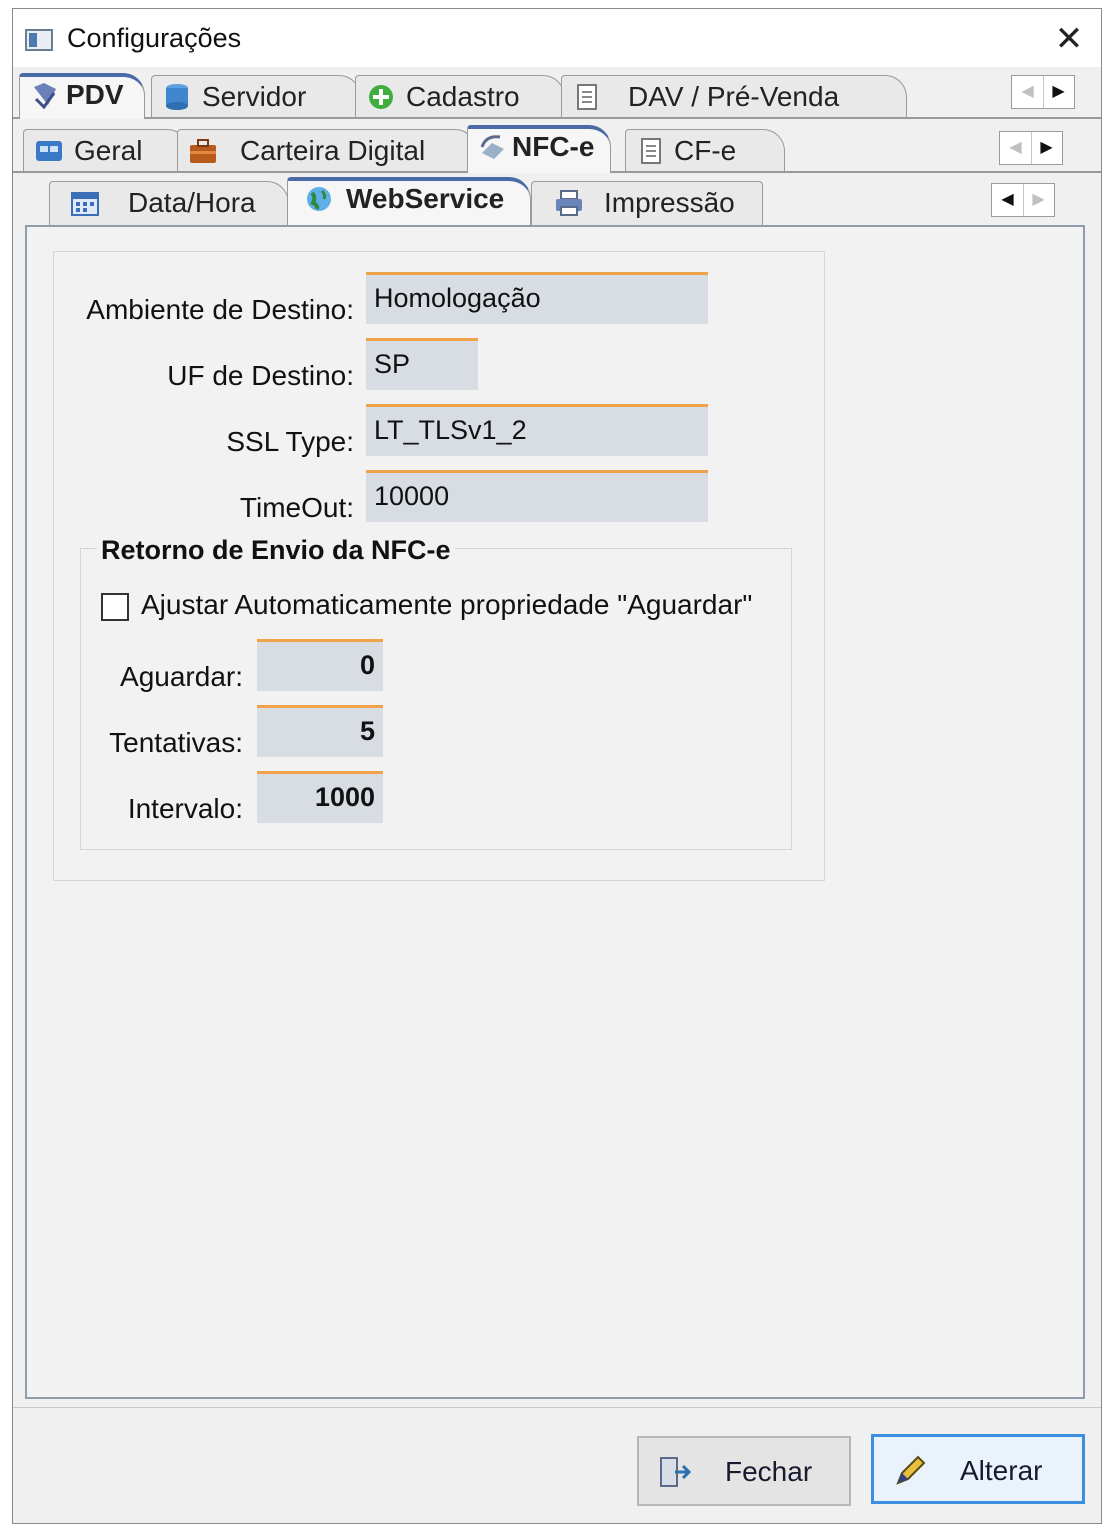 Image resolution: width=1105 pixels, height=1528 pixels. I want to click on ssl-type-field: LT_TLSv1_2, so click(537, 430).